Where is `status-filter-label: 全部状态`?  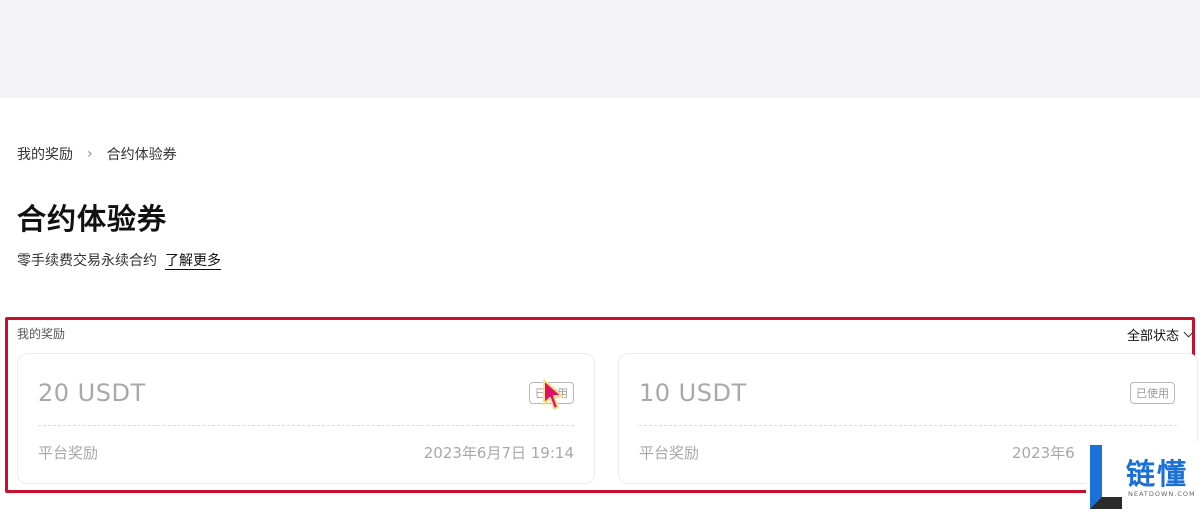
status-filter-label: 全部状态 is located at coordinates (1152, 336).